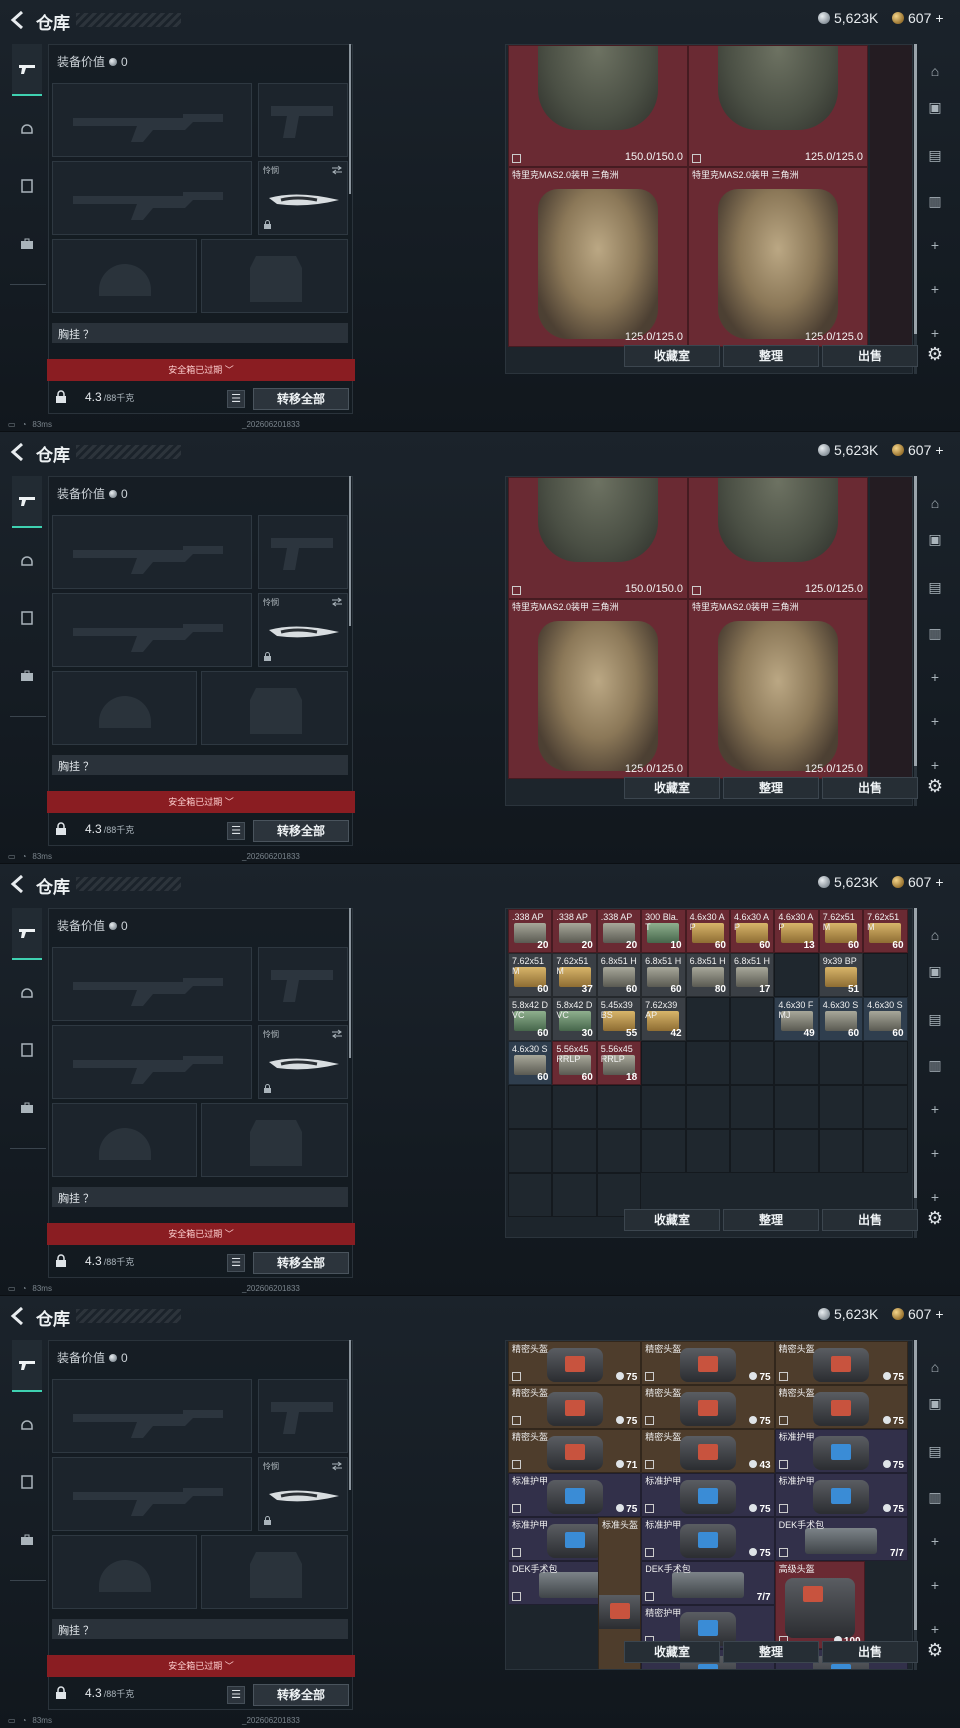  I want to click on stash-armor-item: 150.0/150.0, so click(598, 106).